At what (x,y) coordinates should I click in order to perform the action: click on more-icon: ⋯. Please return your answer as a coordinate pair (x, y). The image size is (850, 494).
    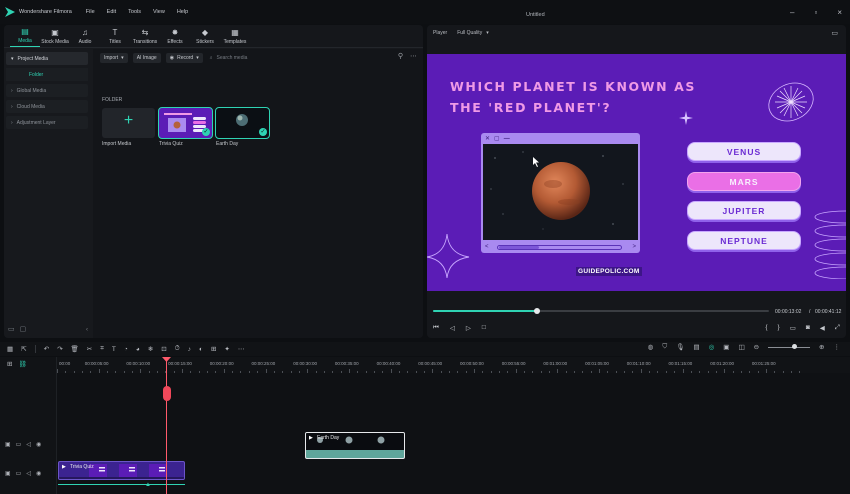
    Looking at the image, I should click on (413, 56).